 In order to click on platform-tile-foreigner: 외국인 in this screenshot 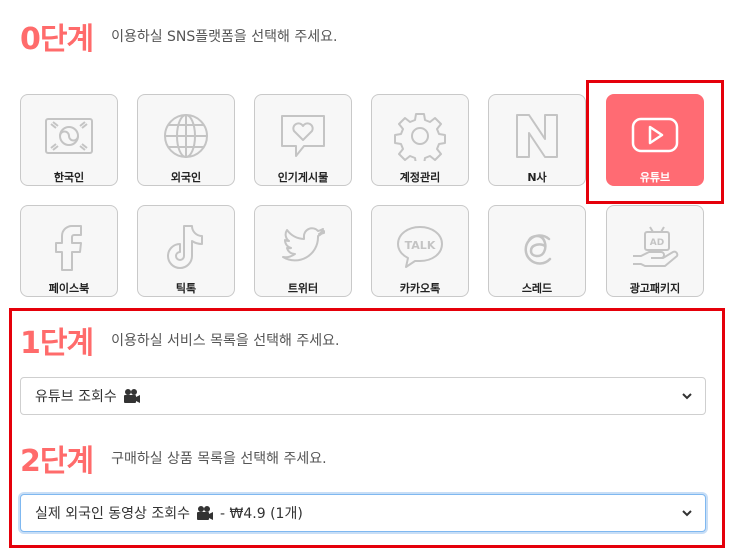, I will do `click(186, 140)`.